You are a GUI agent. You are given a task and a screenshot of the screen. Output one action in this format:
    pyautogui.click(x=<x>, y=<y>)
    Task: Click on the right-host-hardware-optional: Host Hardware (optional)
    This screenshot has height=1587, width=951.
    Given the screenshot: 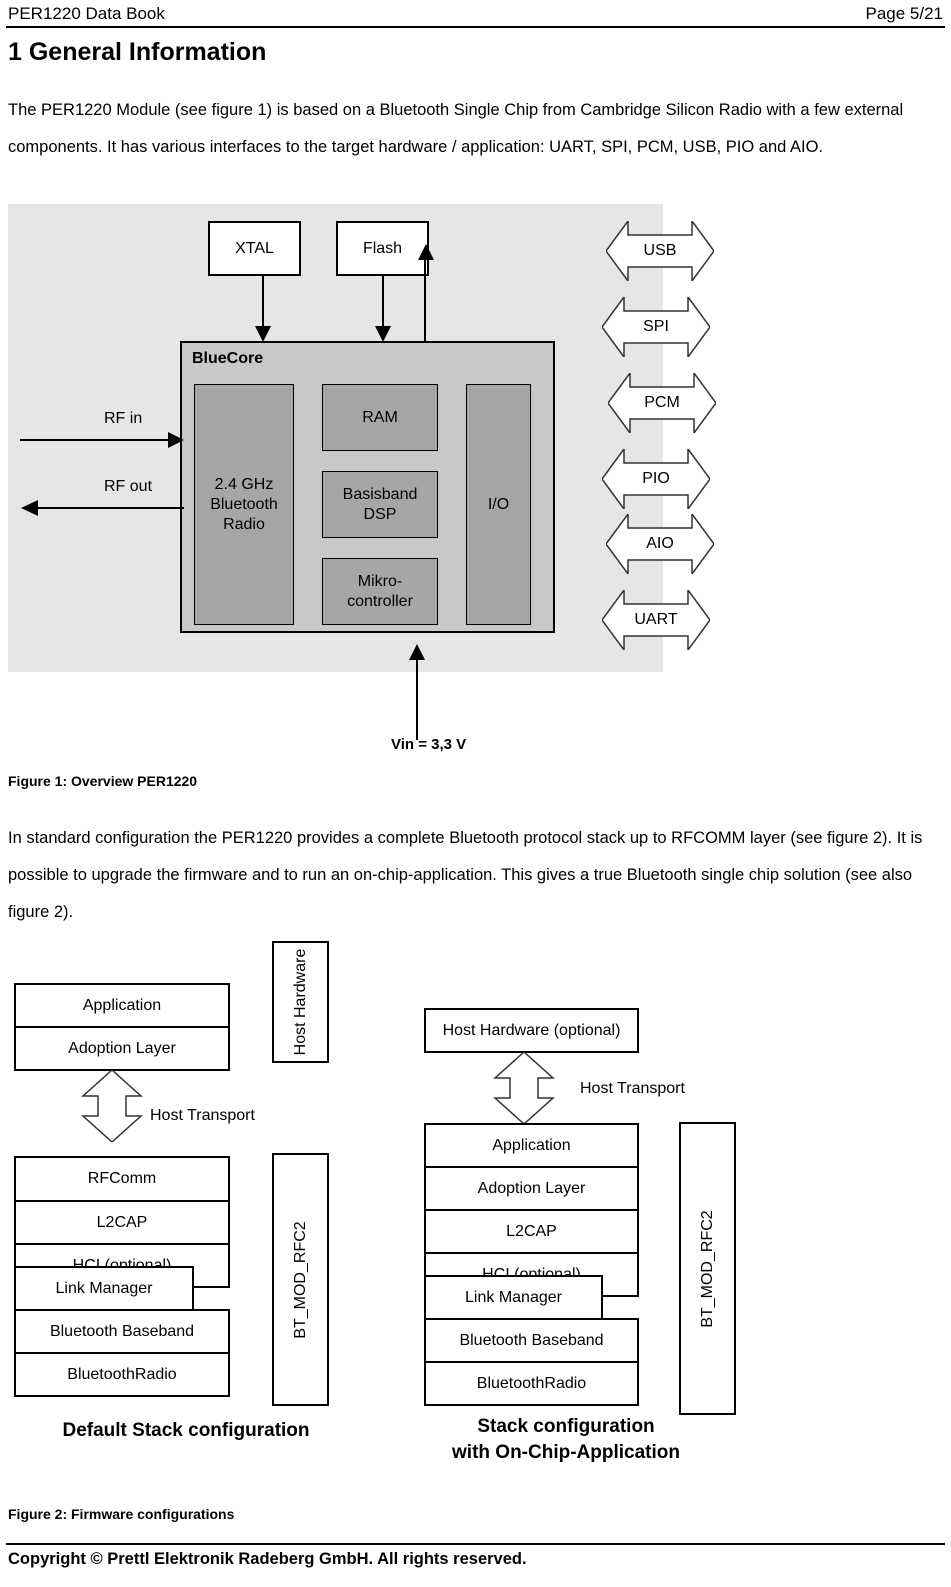 What is the action you would take?
    pyautogui.click(x=531, y=1030)
    